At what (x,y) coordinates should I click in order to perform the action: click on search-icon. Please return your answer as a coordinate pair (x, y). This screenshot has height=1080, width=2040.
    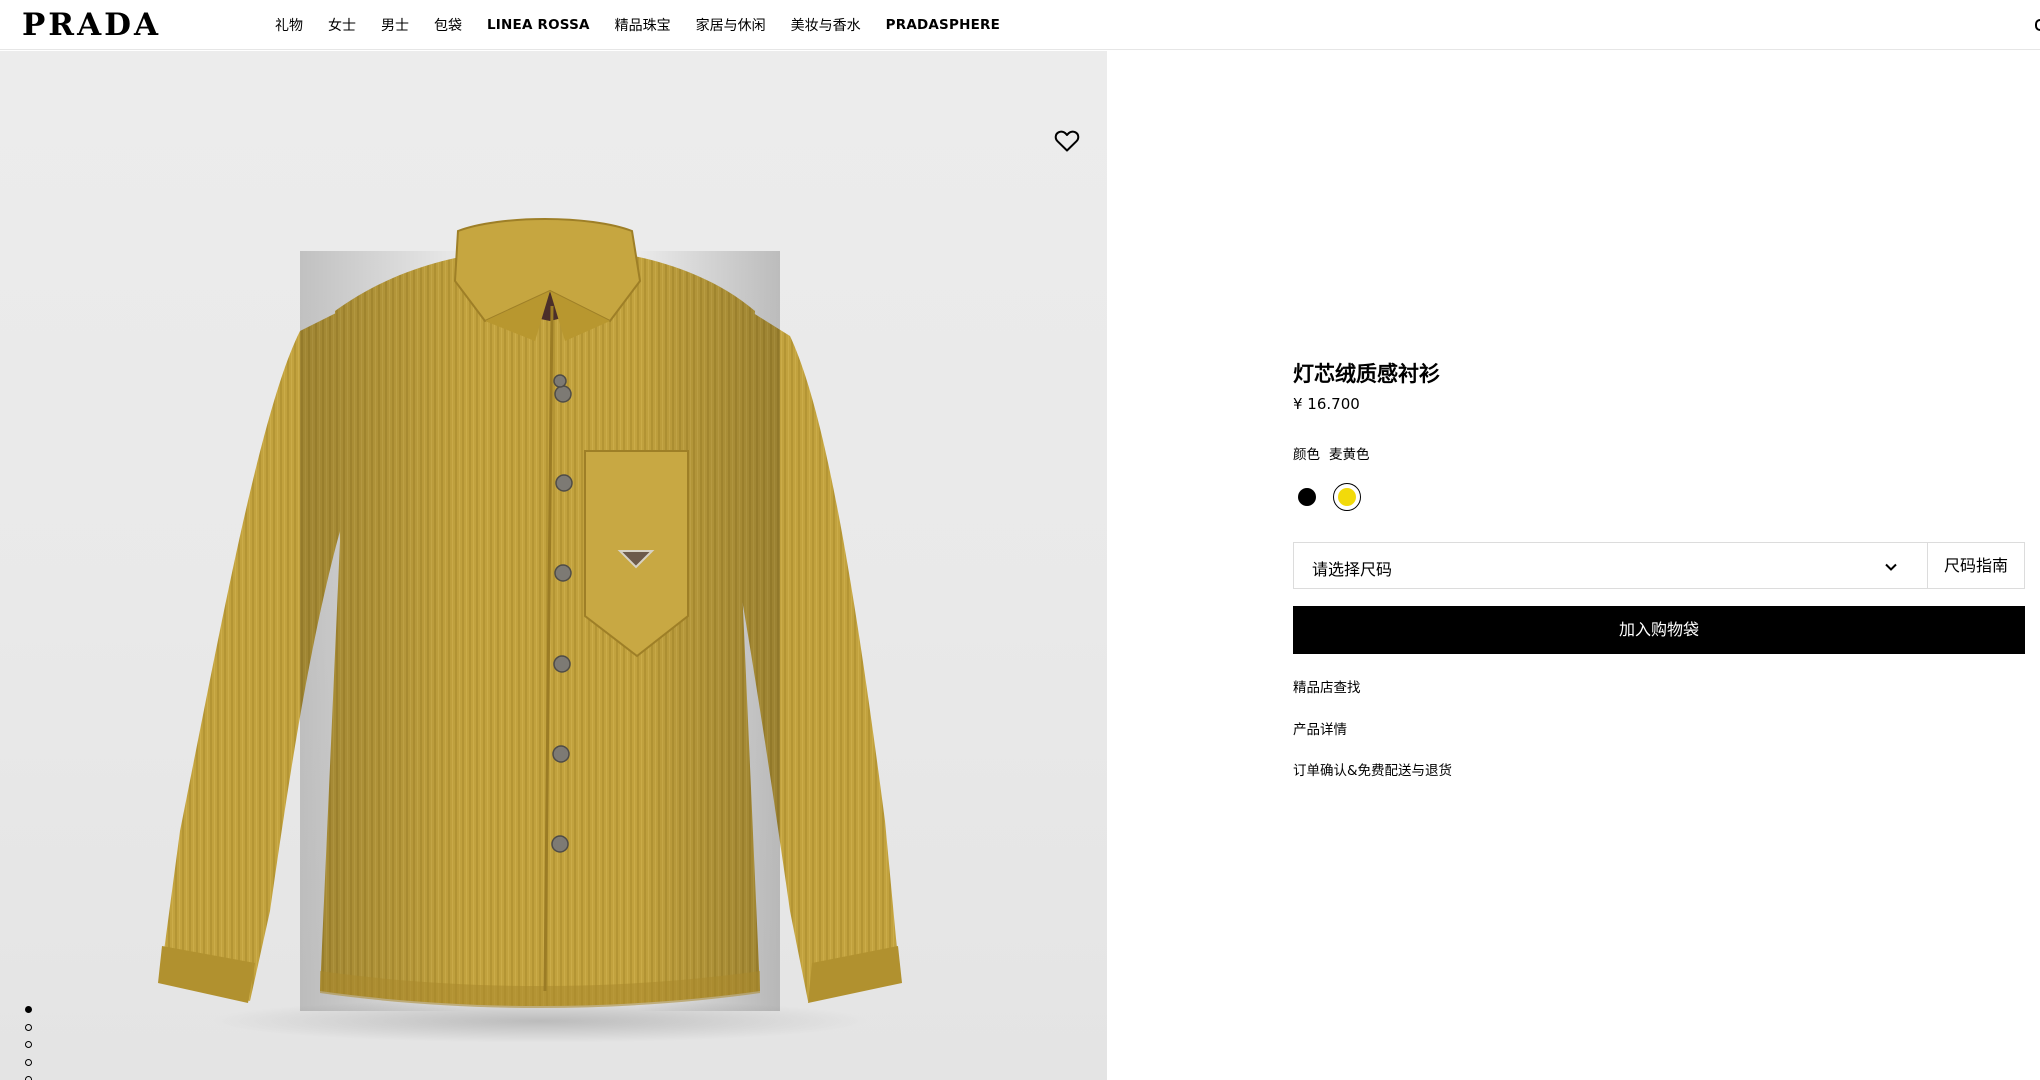
    Looking at the image, I should click on (2037, 25).